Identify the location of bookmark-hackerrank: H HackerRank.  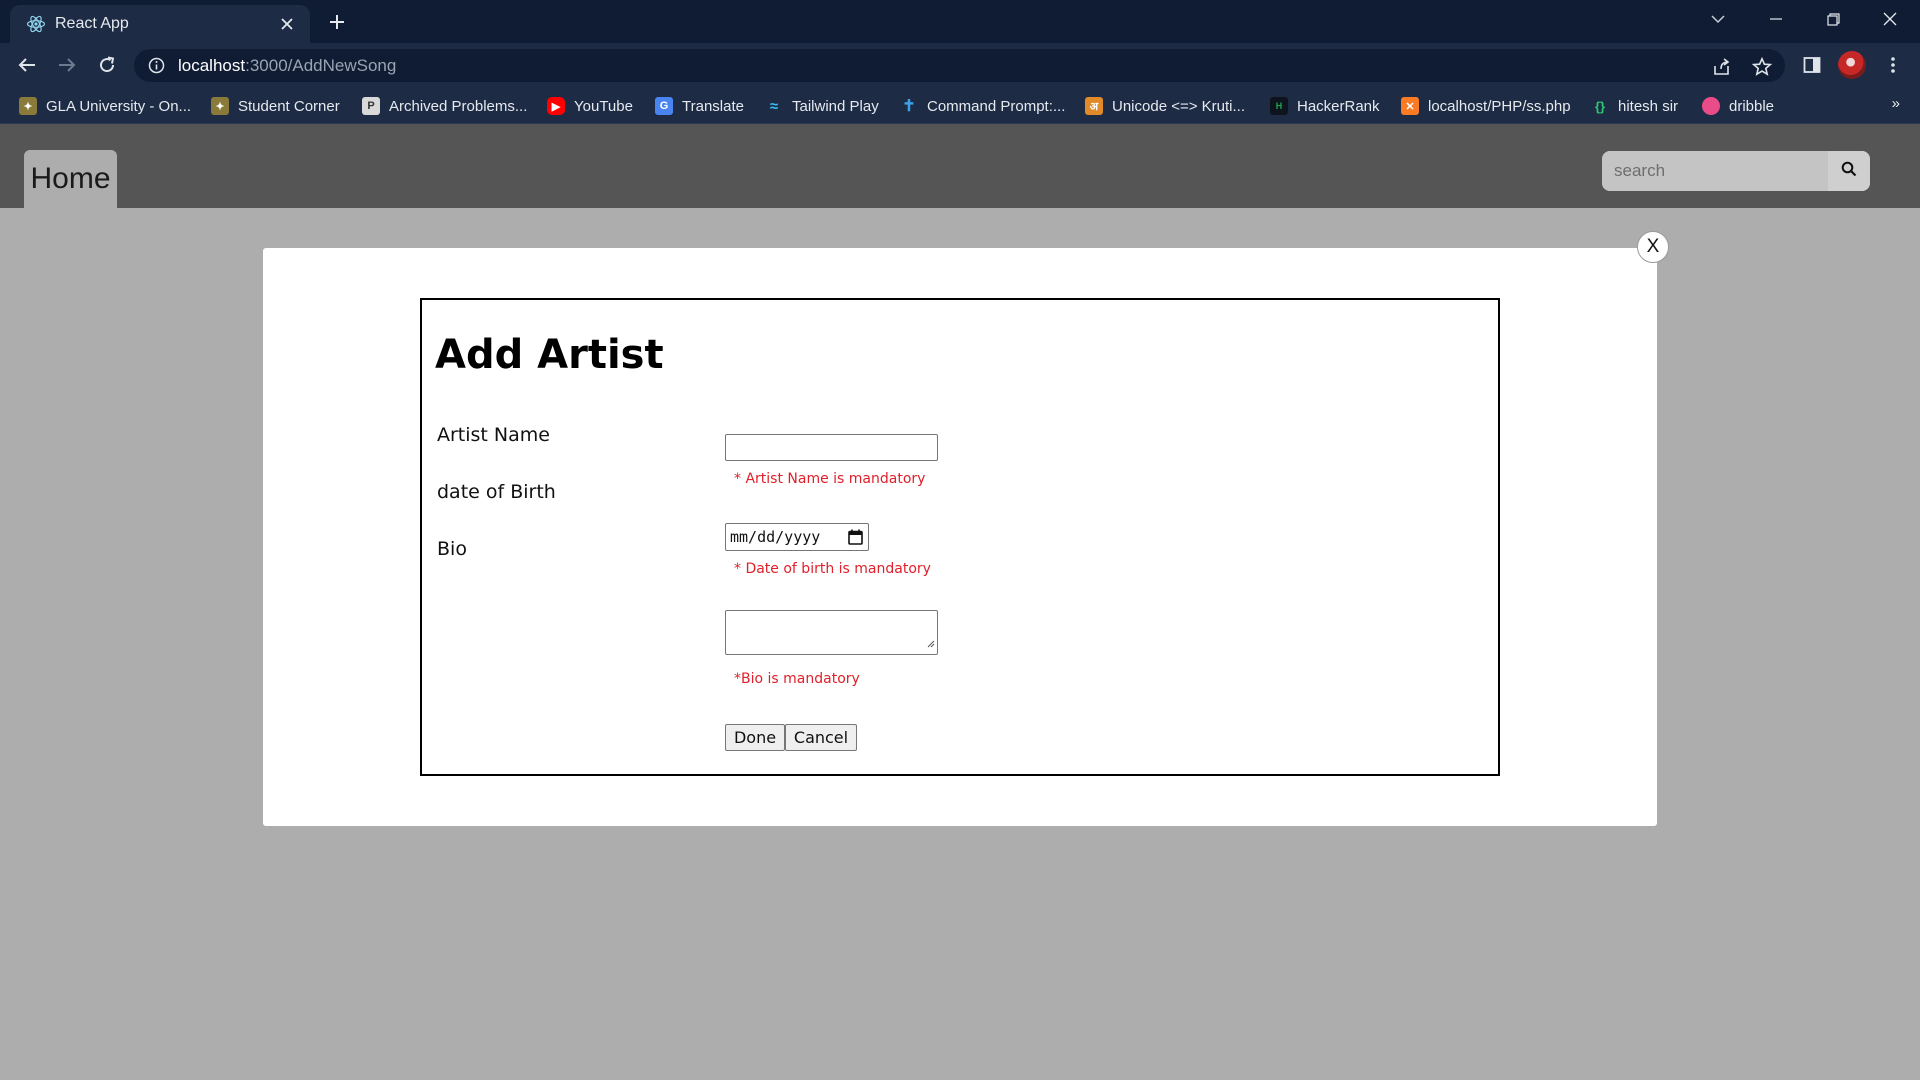
(1325, 106).